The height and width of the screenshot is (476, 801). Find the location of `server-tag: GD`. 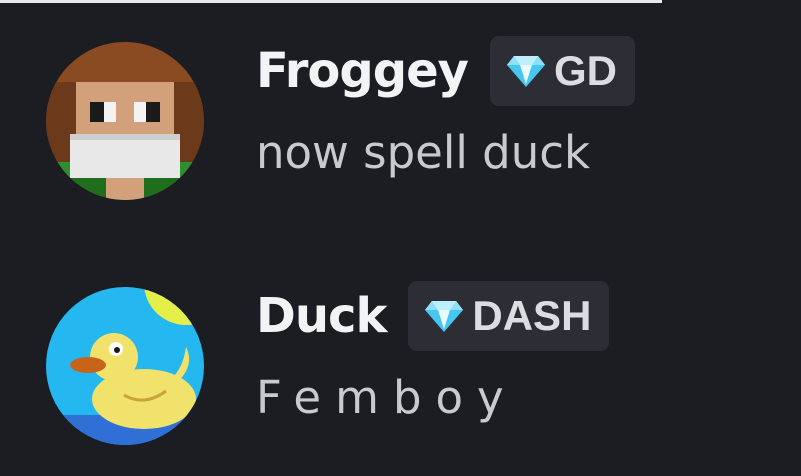

server-tag: GD is located at coordinates (562, 71).